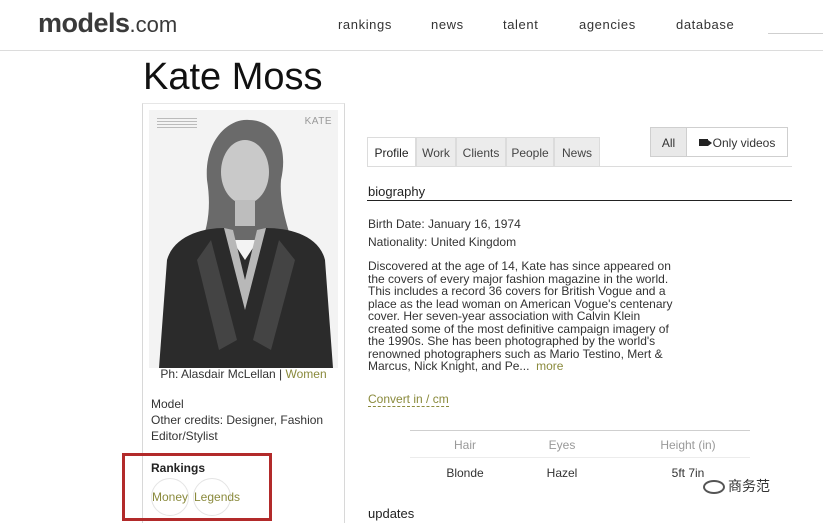 The image size is (823, 523). Describe the element at coordinates (607, 24) in the screenshot. I see `nav-agencies: agencies` at that location.